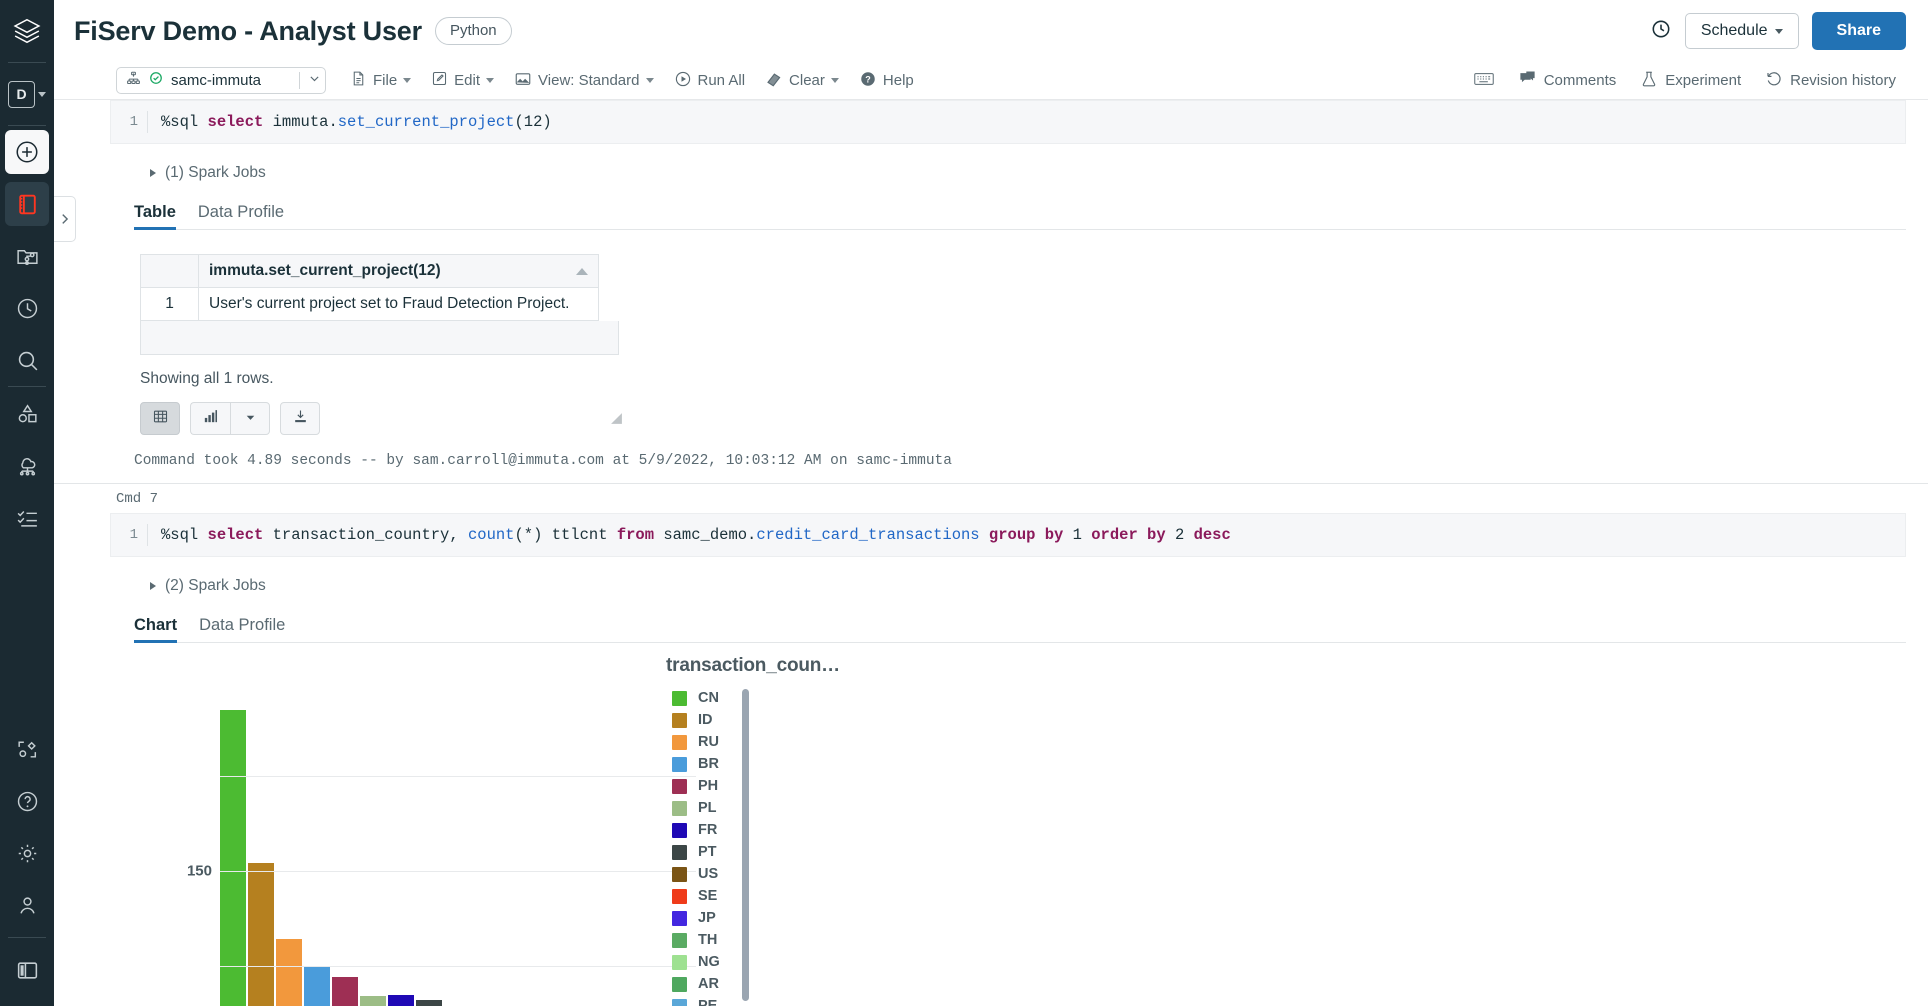 Image resolution: width=1928 pixels, height=1006 pixels. I want to click on chart-view-button, so click(210, 418).